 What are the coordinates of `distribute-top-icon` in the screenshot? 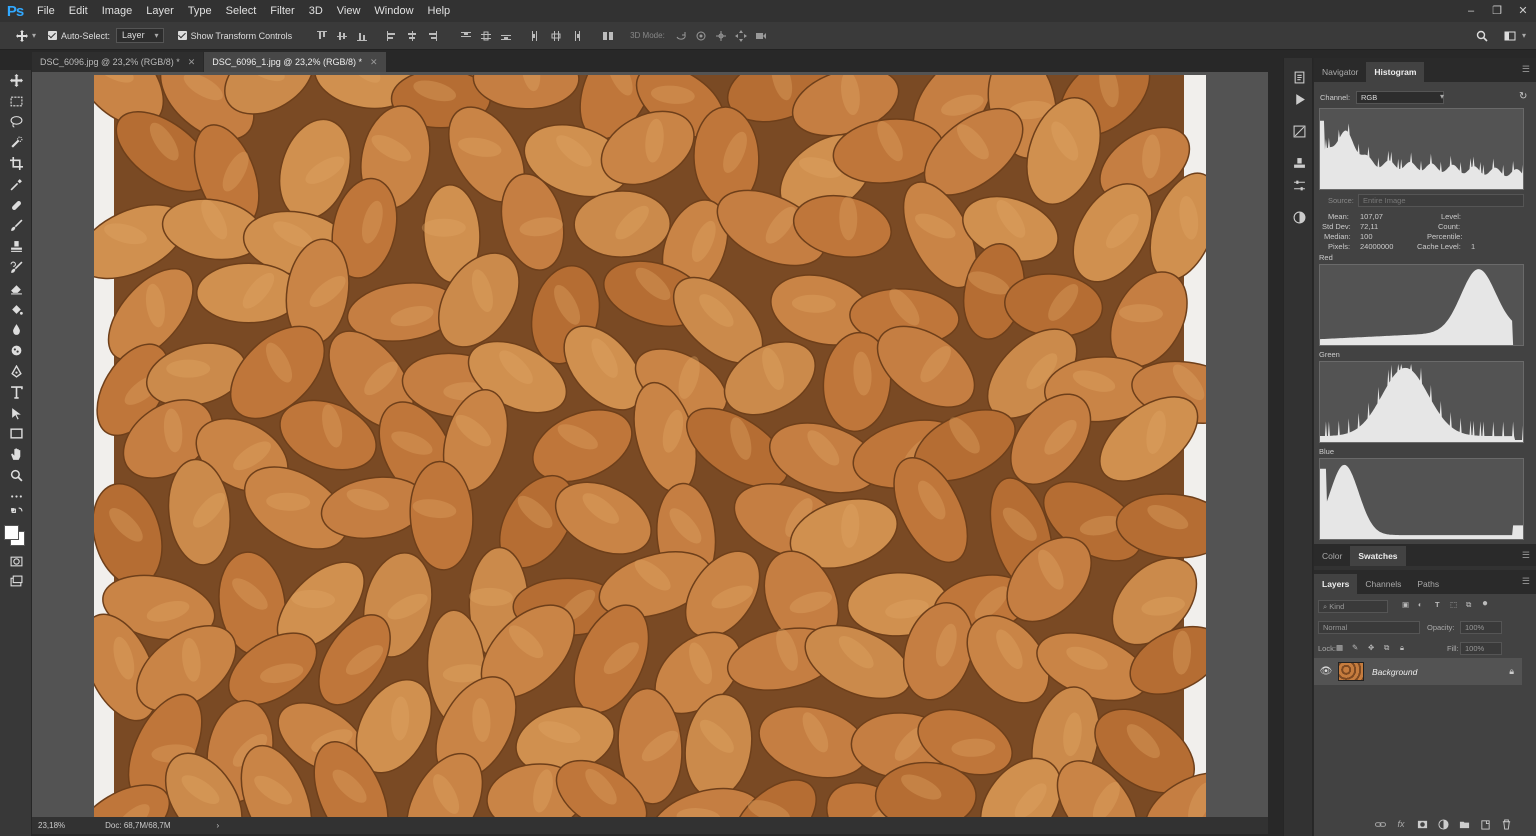 It's located at (466, 36).